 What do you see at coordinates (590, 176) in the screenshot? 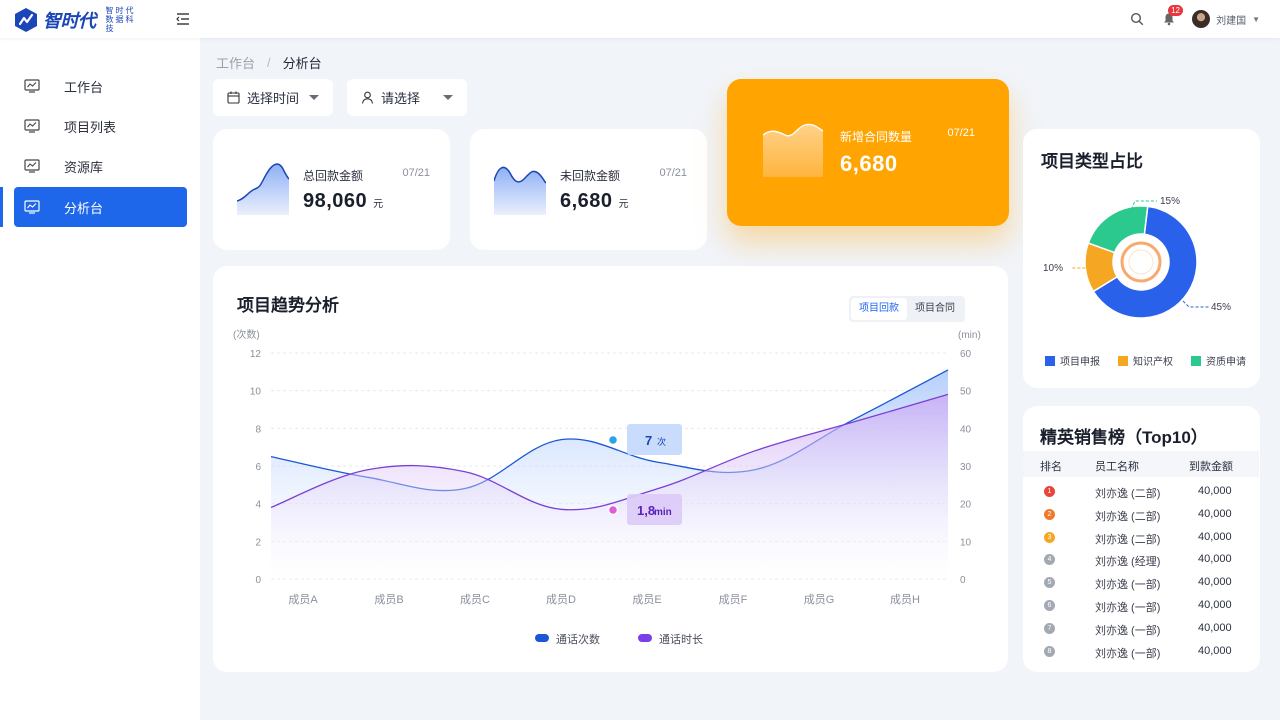
I see `stat-label: 未回款金额` at bounding box center [590, 176].